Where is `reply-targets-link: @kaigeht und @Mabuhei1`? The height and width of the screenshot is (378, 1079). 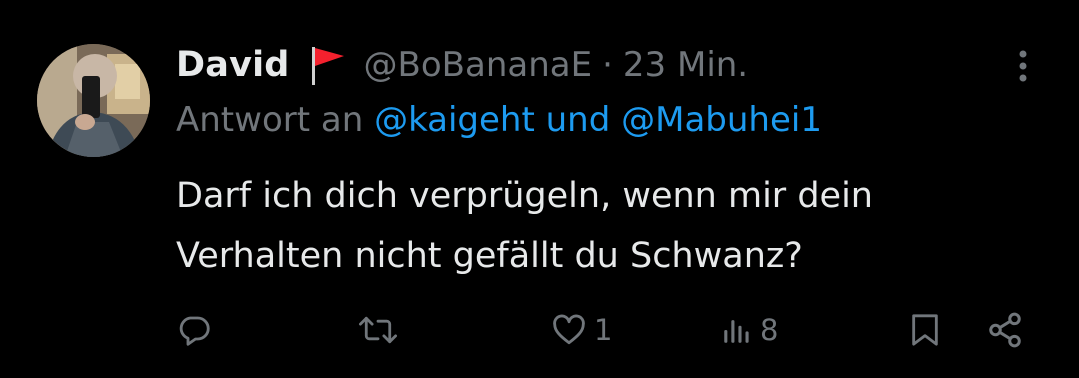 reply-targets-link: @kaigeht und @Mabuhei1 is located at coordinates (598, 120).